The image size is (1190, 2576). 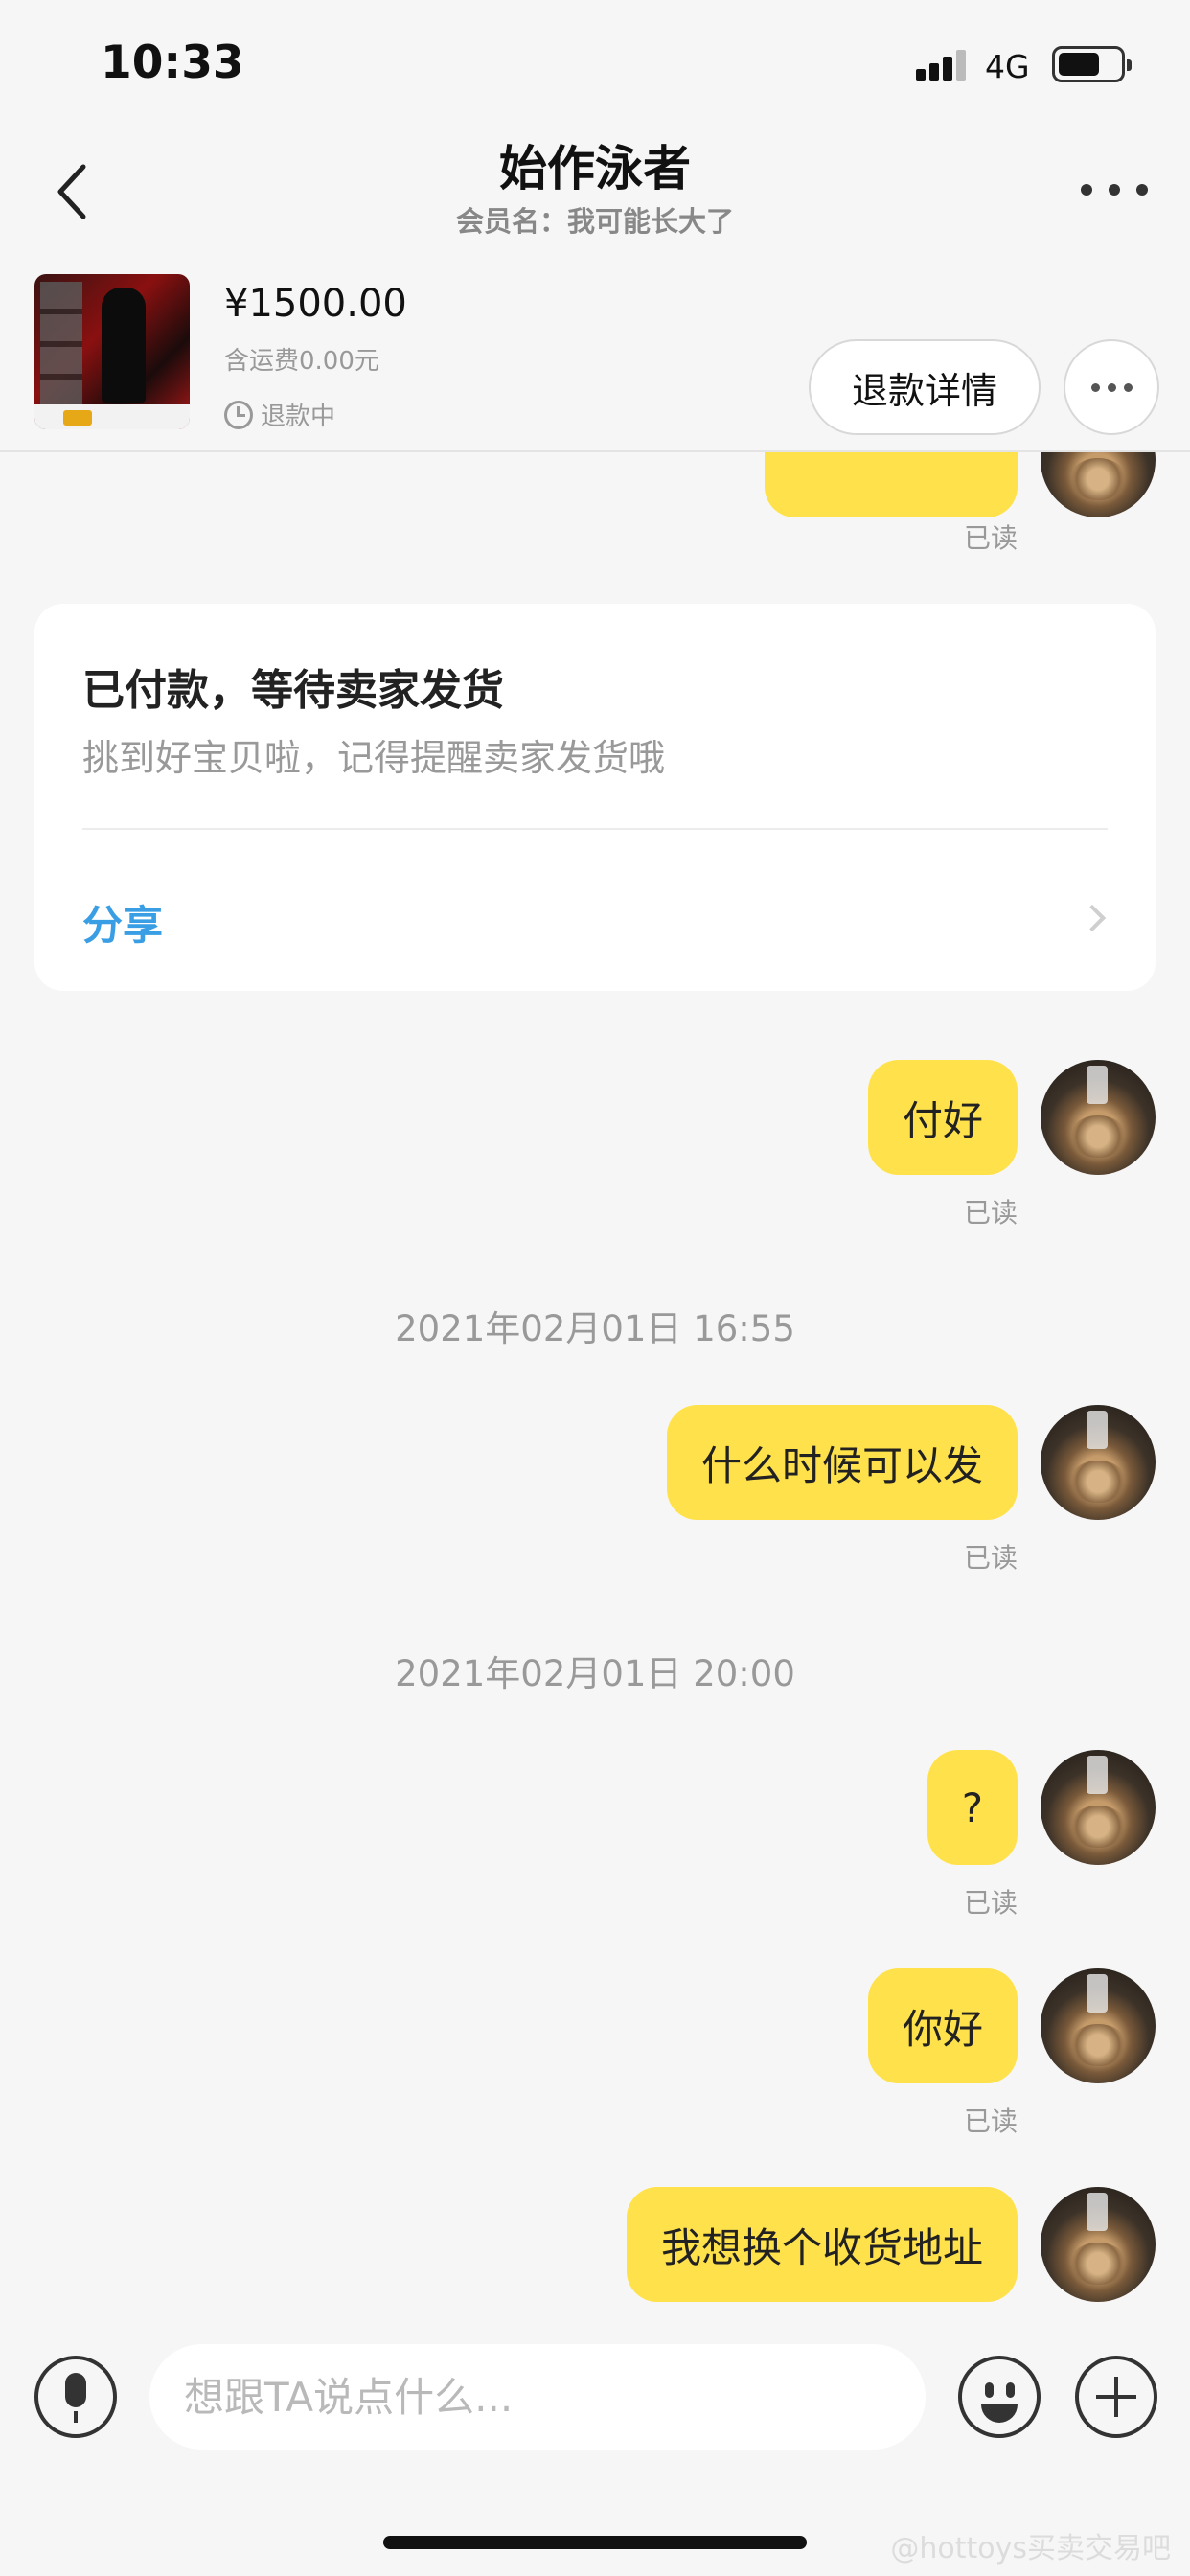 What do you see at coordinates (1000, 2397) in the screenshot?
I see `emoji-button` at bounding box center [1000, 2397].